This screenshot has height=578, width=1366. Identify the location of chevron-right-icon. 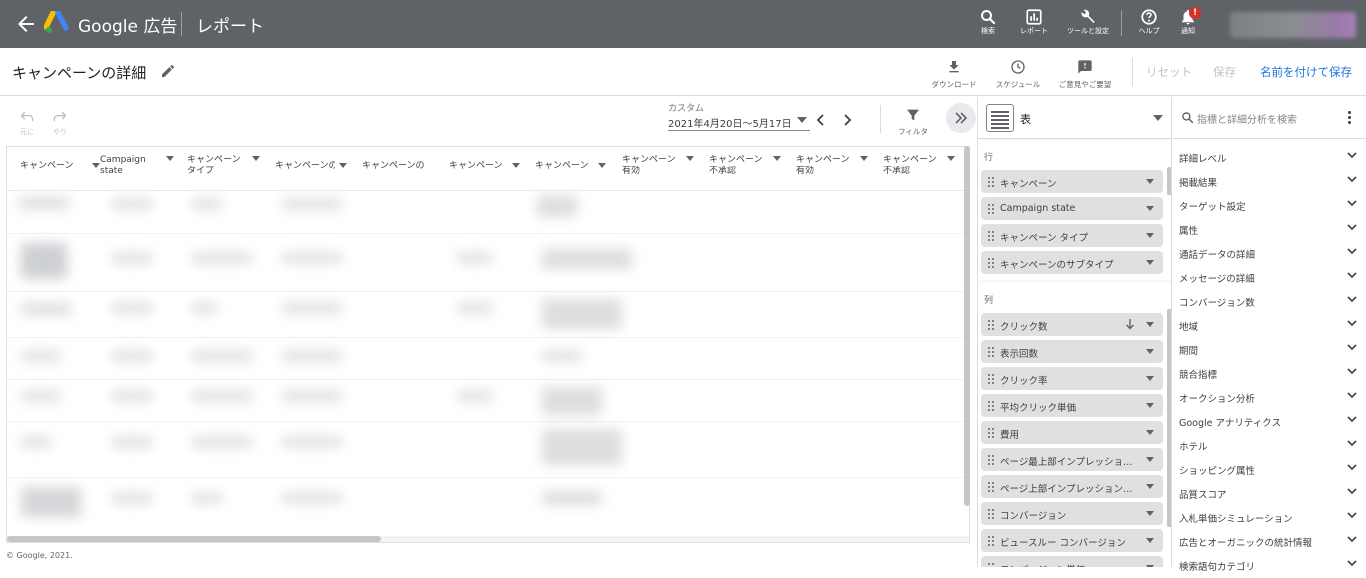
(847, 120).